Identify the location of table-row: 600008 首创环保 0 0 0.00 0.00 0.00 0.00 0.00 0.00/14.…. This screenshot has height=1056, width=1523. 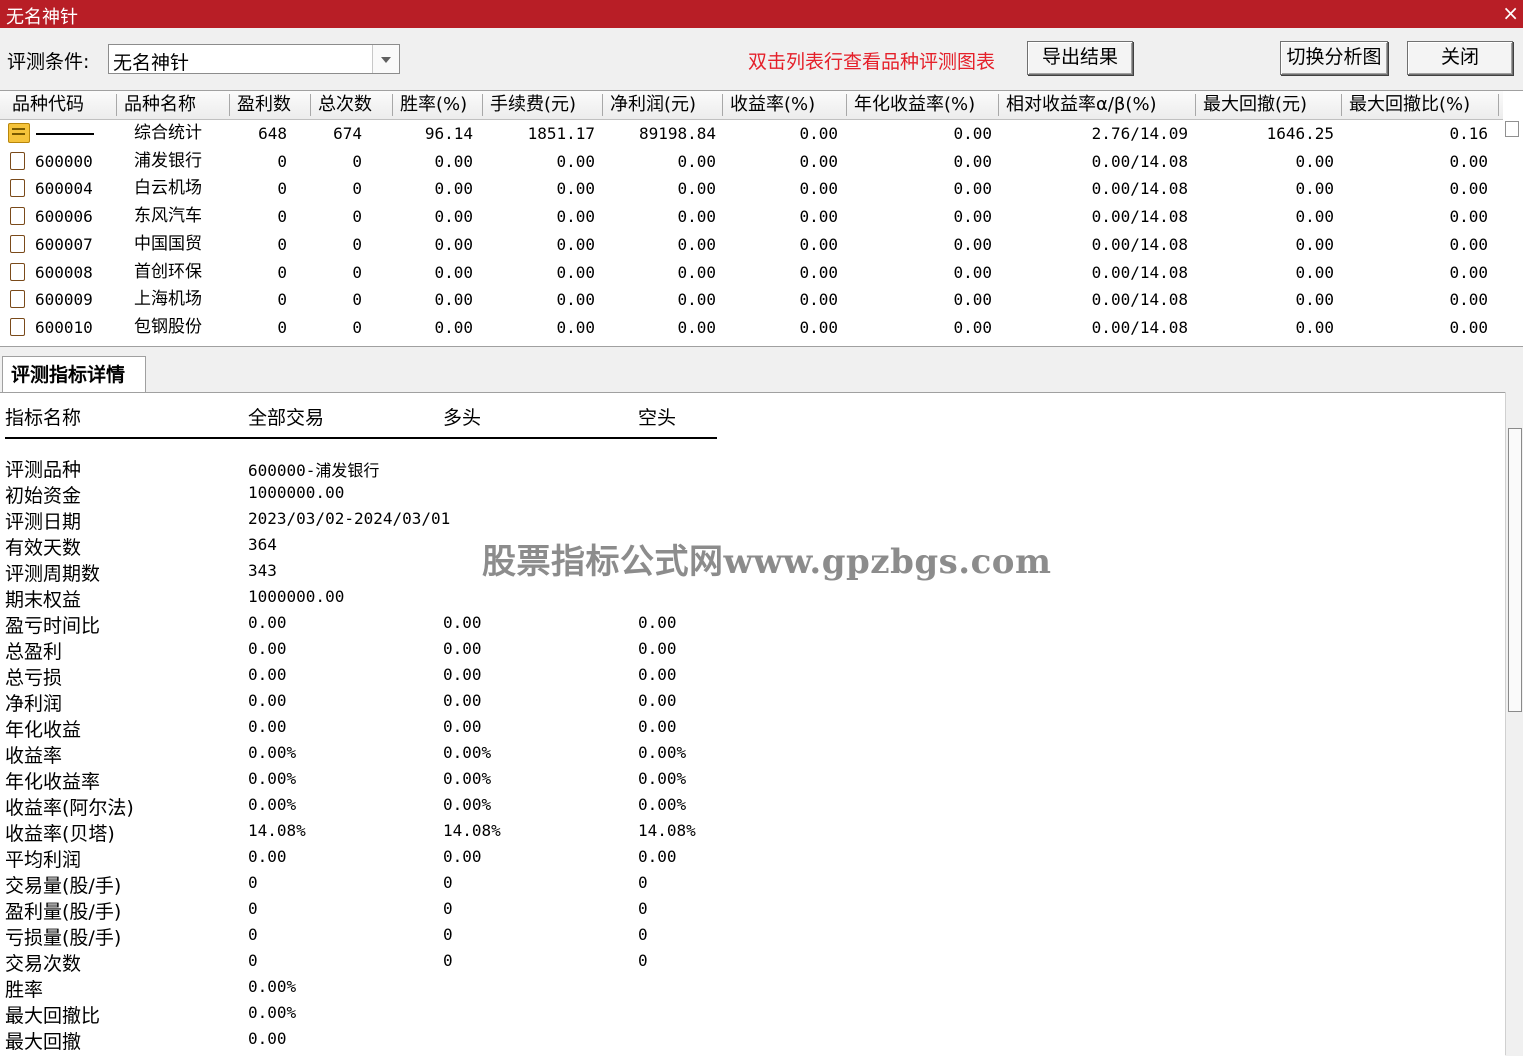
(751, 272).